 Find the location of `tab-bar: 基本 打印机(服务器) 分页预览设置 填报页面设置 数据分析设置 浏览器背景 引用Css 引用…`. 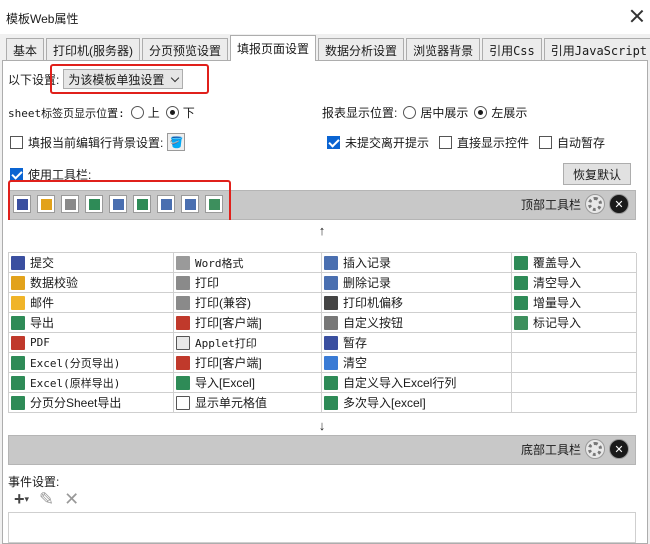

tab-bar: 基本 打印机(服务器) 分页预览设置 填报页面设置 数据分析设置 浏览器背景 引用Css 引用… is located at coordinates (328, 48).